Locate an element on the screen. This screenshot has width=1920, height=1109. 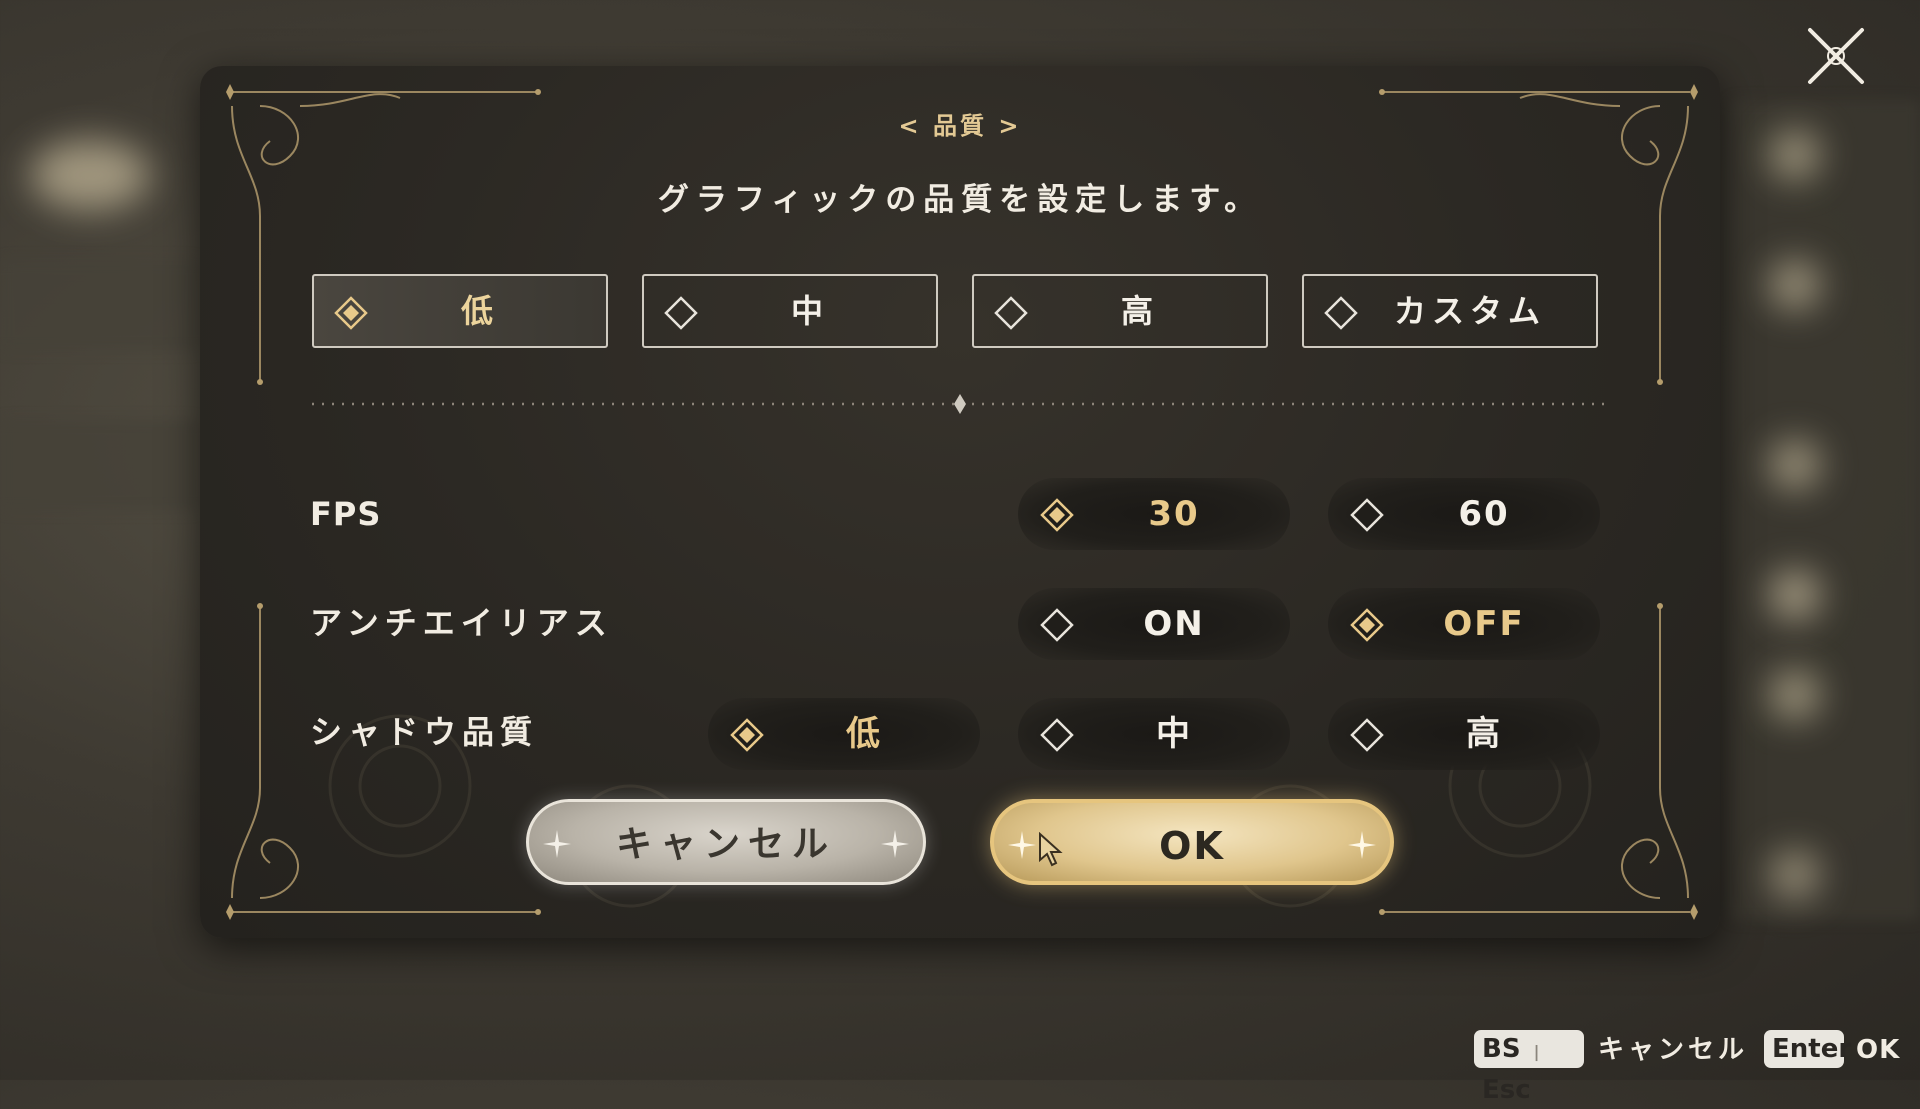
preset-high-label: 高 is located at coordinates (1139, 311).